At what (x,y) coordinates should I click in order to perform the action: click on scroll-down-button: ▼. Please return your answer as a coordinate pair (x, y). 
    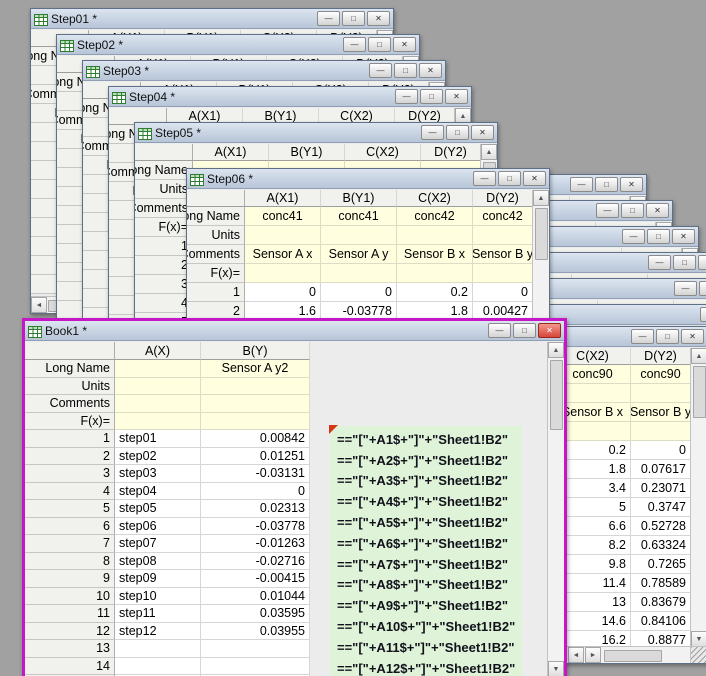
    Looking at the image, I should click on (556, 668).